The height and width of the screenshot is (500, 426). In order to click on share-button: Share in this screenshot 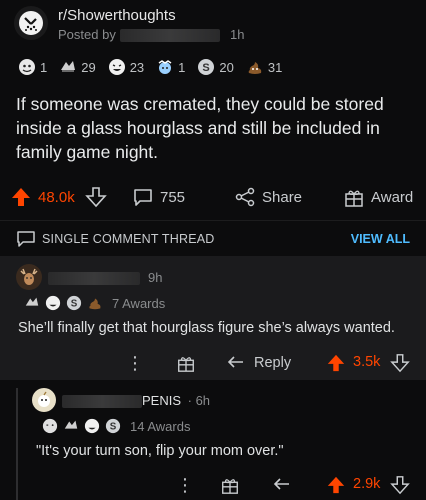, I will do `click(268, 197)`.